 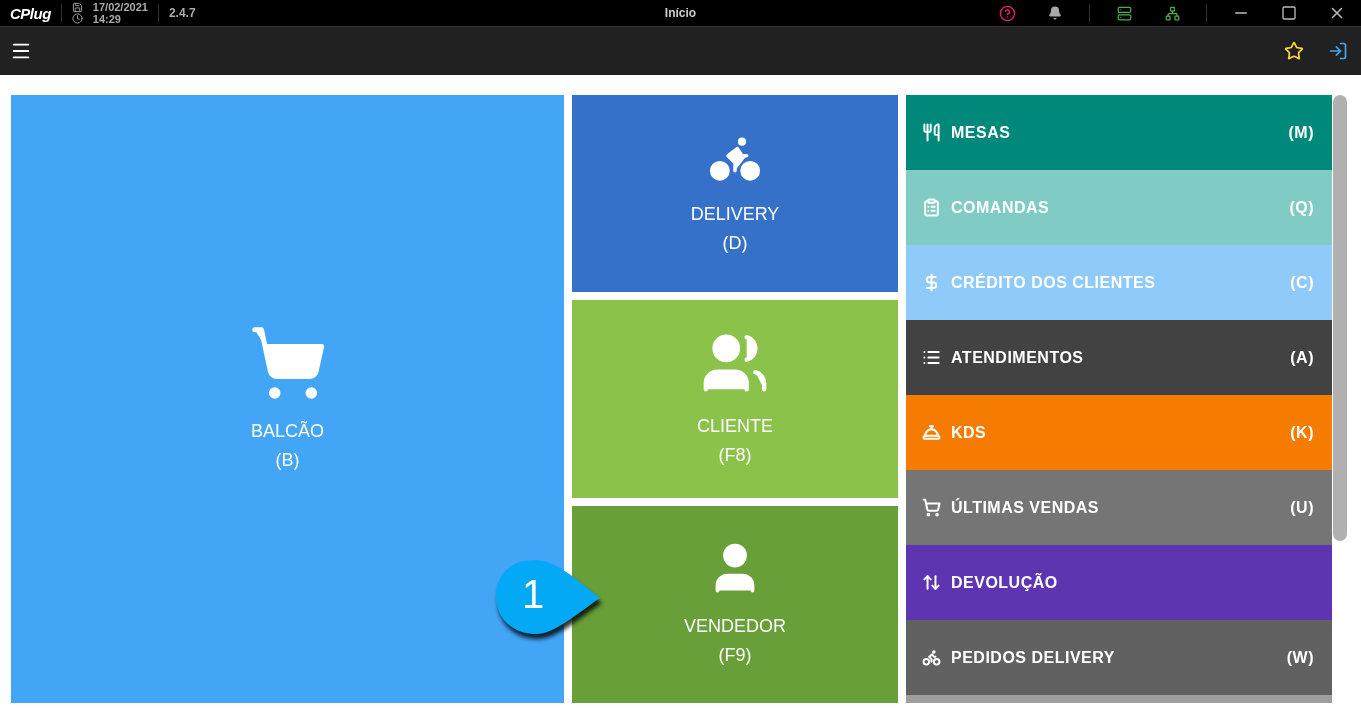 What do you see at coordinates (1119, 657) in the screenshot?
I see `menu-row: PEDIDOS DELIVERY (W)` at bounding box center [1119, 657].